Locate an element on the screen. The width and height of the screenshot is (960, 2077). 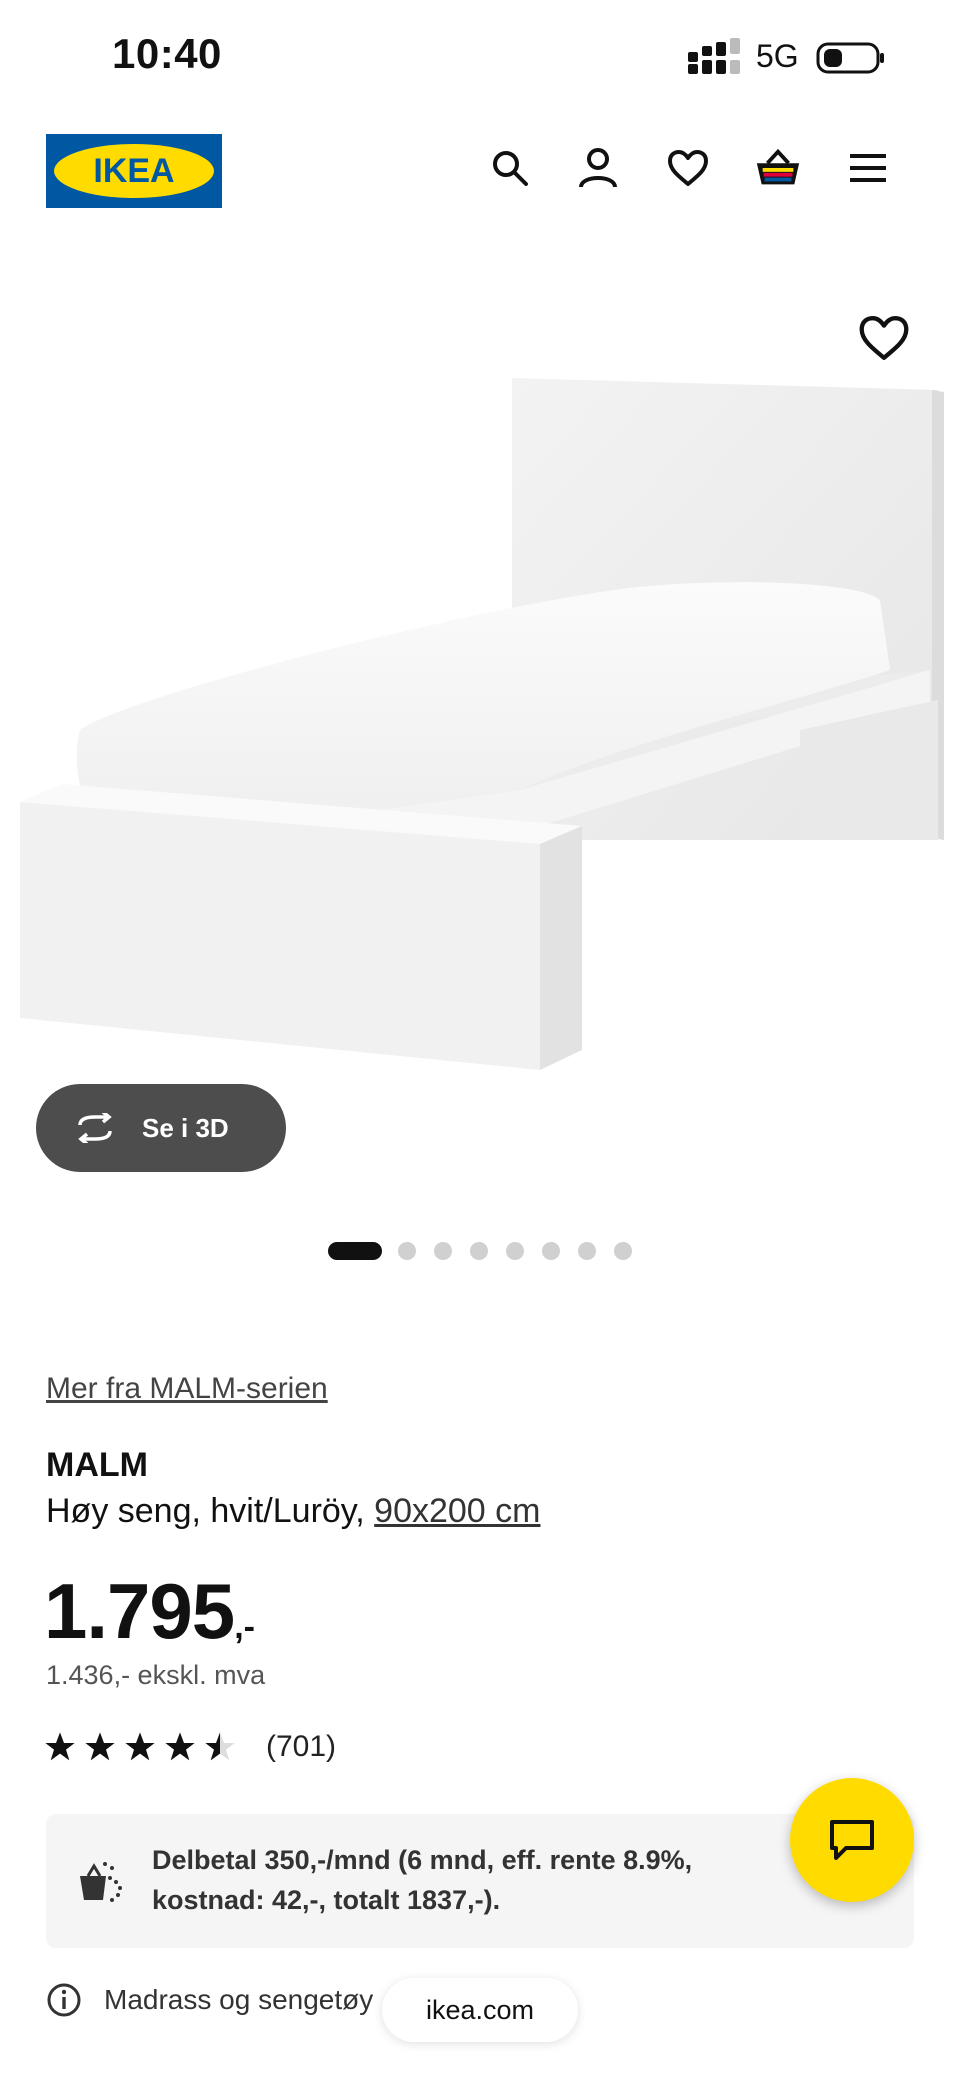
product-price: 1.795,- is located at coordinates (149, 1611).